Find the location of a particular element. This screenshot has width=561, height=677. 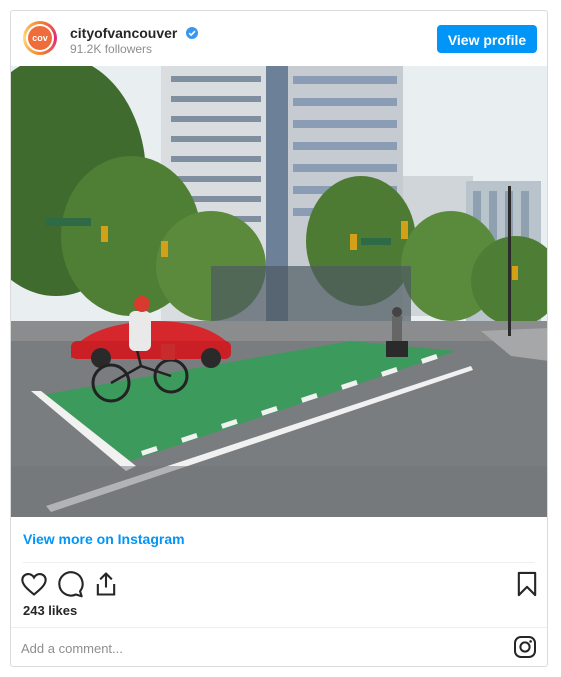

follower-count: 91.2K followers is located at coordinates (111, 49).